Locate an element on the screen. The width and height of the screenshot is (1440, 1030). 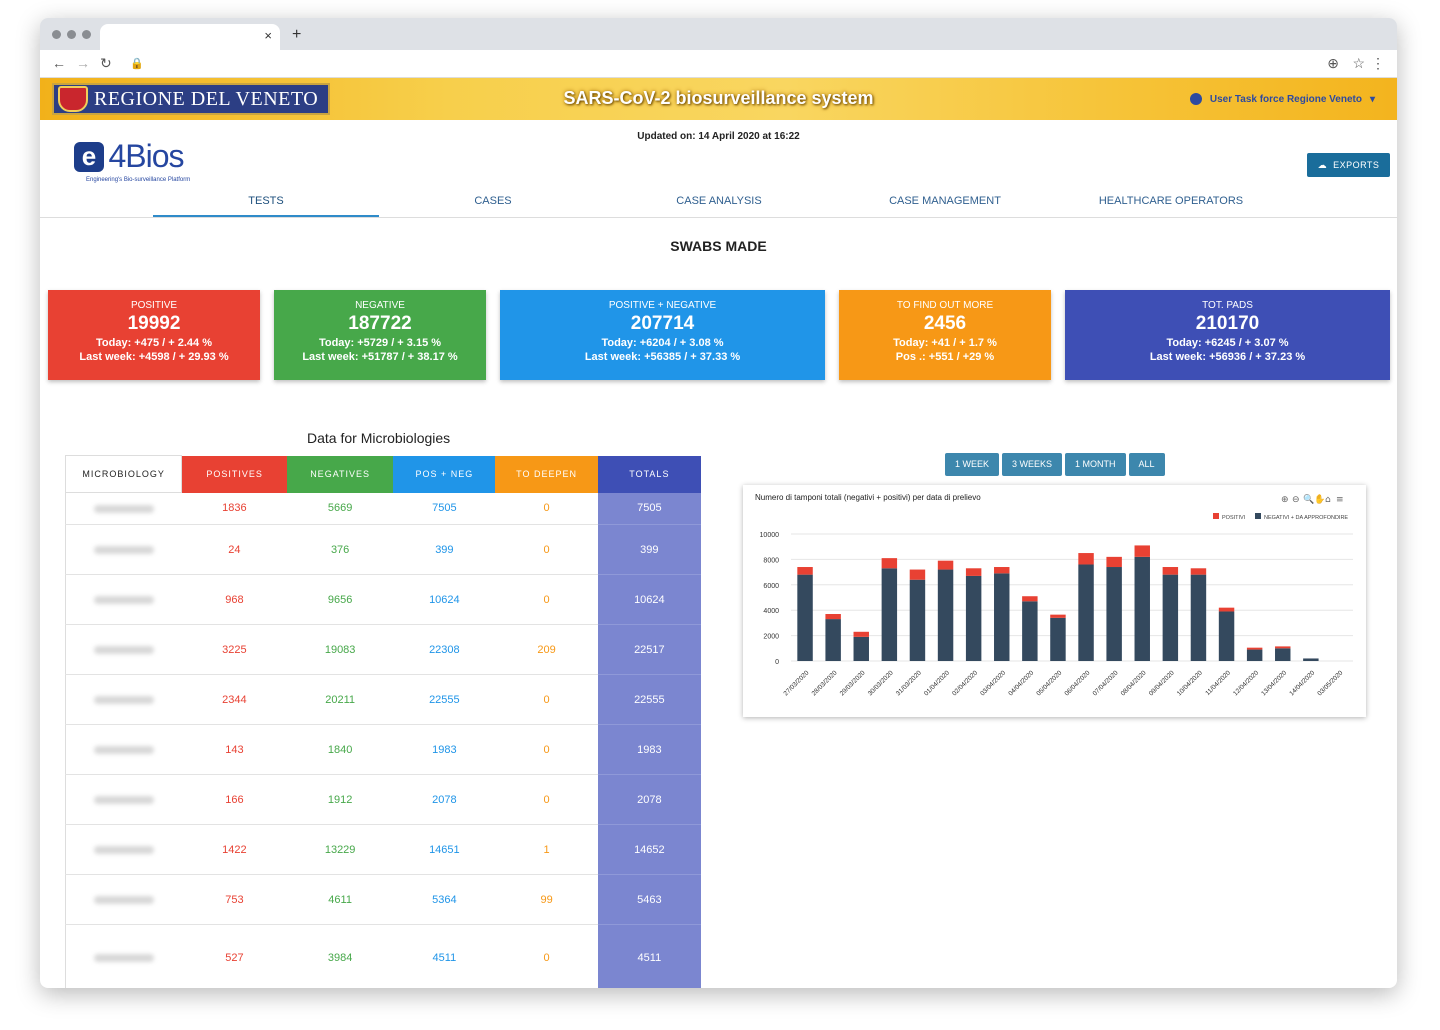
card-last-week: Last week: +4598 / + 29.93 % is located at coordinates (154, 357).